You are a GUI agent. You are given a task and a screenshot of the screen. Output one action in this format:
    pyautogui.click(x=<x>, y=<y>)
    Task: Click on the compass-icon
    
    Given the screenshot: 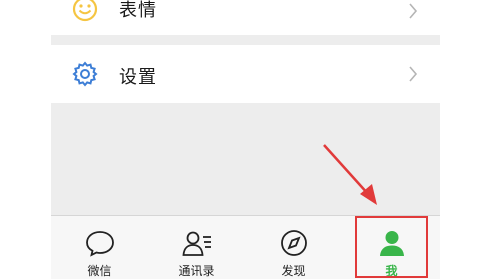 What is the action you would take?
    pyautogui.click(x=293, y=243)
    